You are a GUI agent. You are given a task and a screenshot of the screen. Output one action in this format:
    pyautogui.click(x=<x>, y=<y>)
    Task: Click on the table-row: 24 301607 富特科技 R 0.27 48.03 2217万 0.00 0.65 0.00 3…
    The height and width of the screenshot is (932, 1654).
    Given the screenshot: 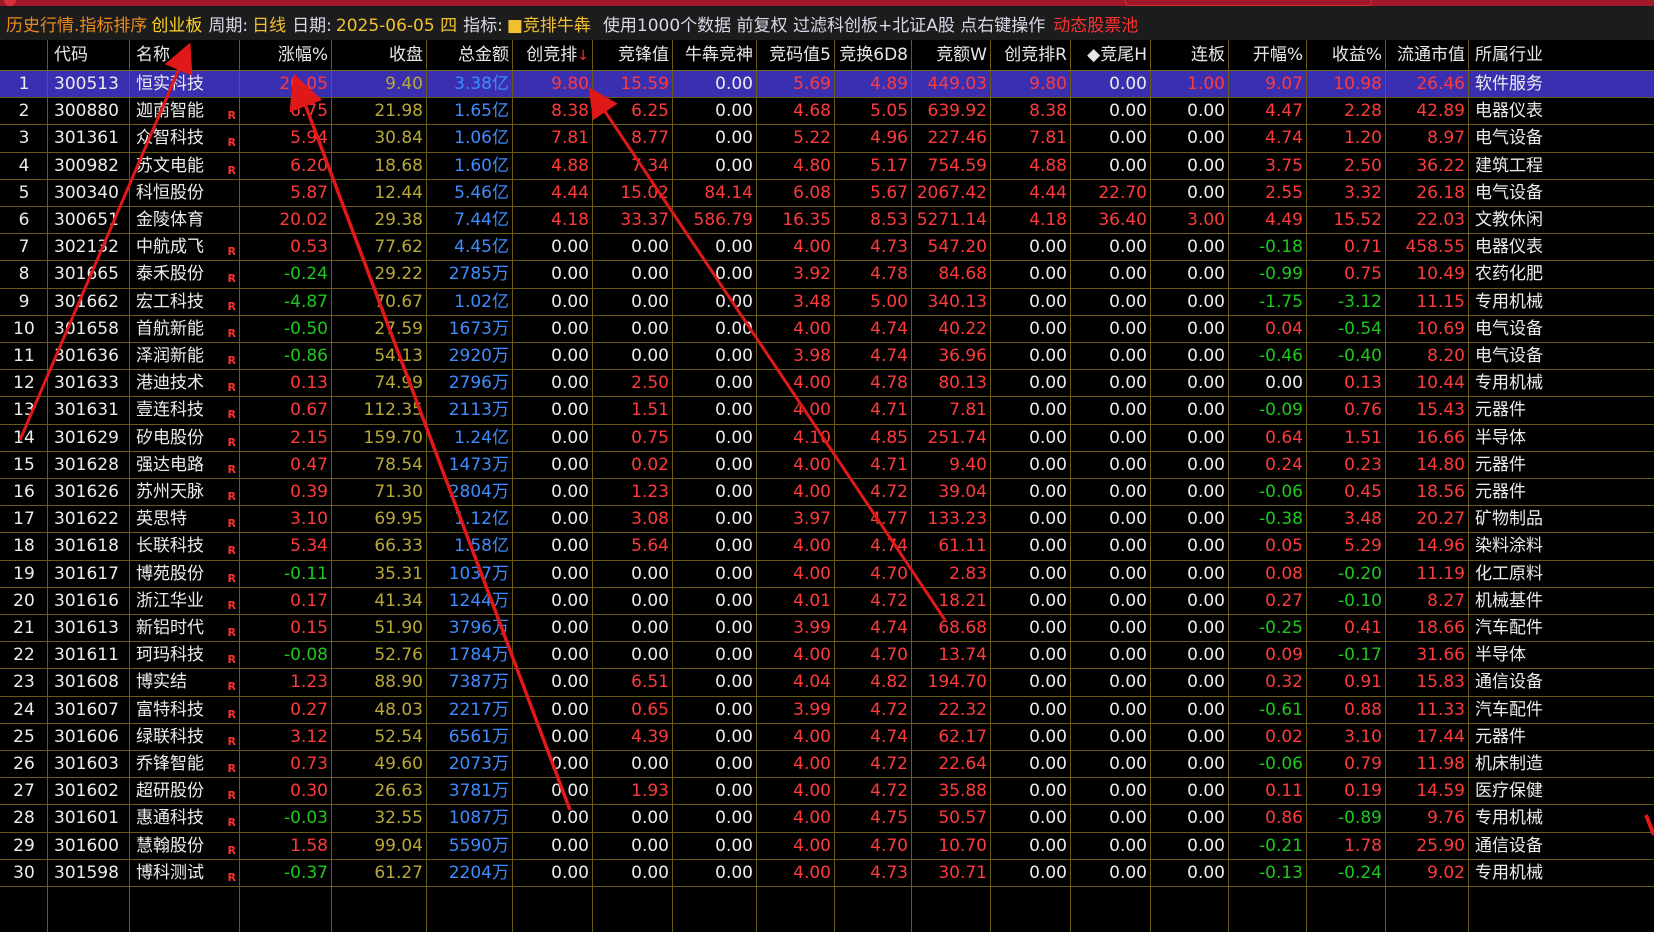 What is the action you would take?
    pyautogui.click(x=827, y=710)
    